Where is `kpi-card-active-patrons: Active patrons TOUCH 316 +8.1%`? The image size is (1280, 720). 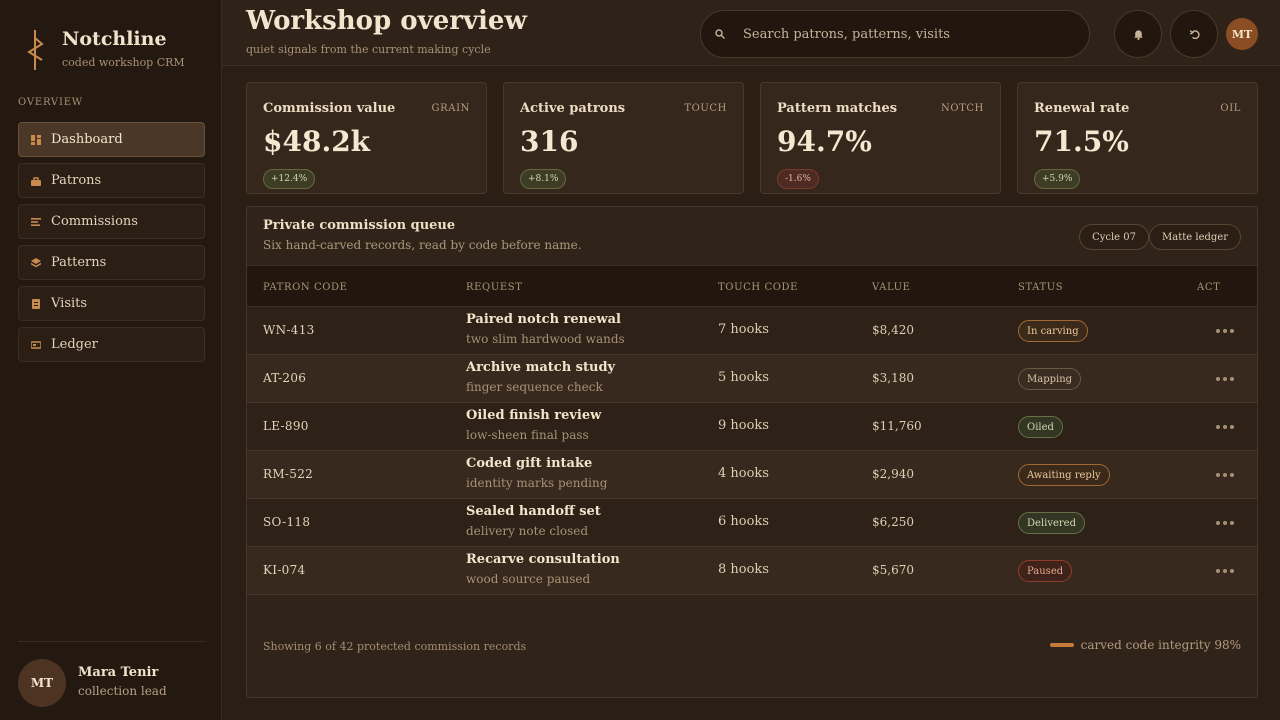 kpi-card-active-patrons: Active patrons TOUCH 316 +8.1% is located at coordinates (623, 138).